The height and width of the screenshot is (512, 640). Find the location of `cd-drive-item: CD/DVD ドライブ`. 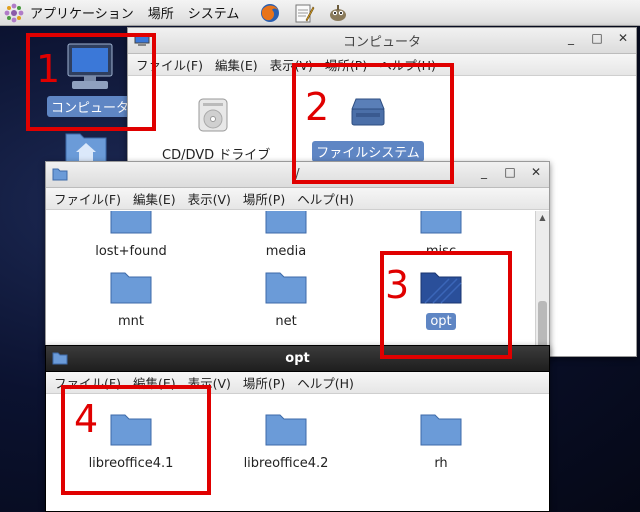

cd-drive-item: CD/DVD ドライブ is located at coordinates (214, 129).